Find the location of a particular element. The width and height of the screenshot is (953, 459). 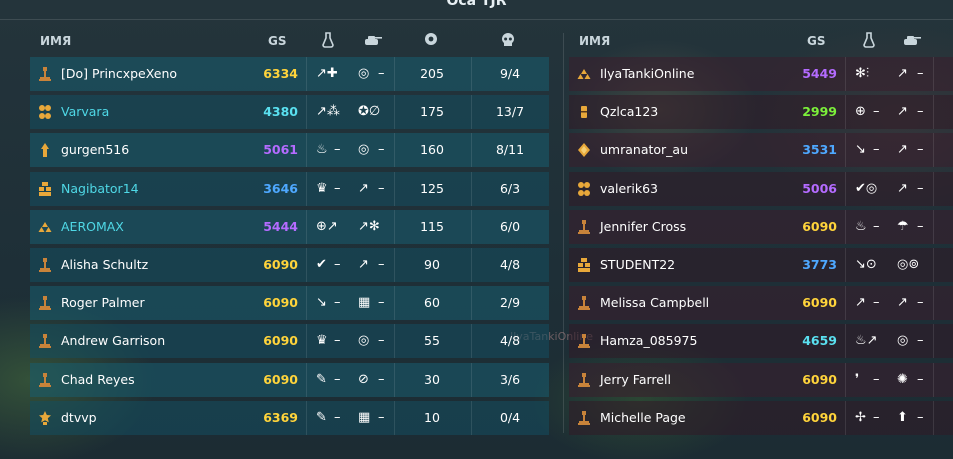

player-score: 125 is located at coordinates (432, 188).